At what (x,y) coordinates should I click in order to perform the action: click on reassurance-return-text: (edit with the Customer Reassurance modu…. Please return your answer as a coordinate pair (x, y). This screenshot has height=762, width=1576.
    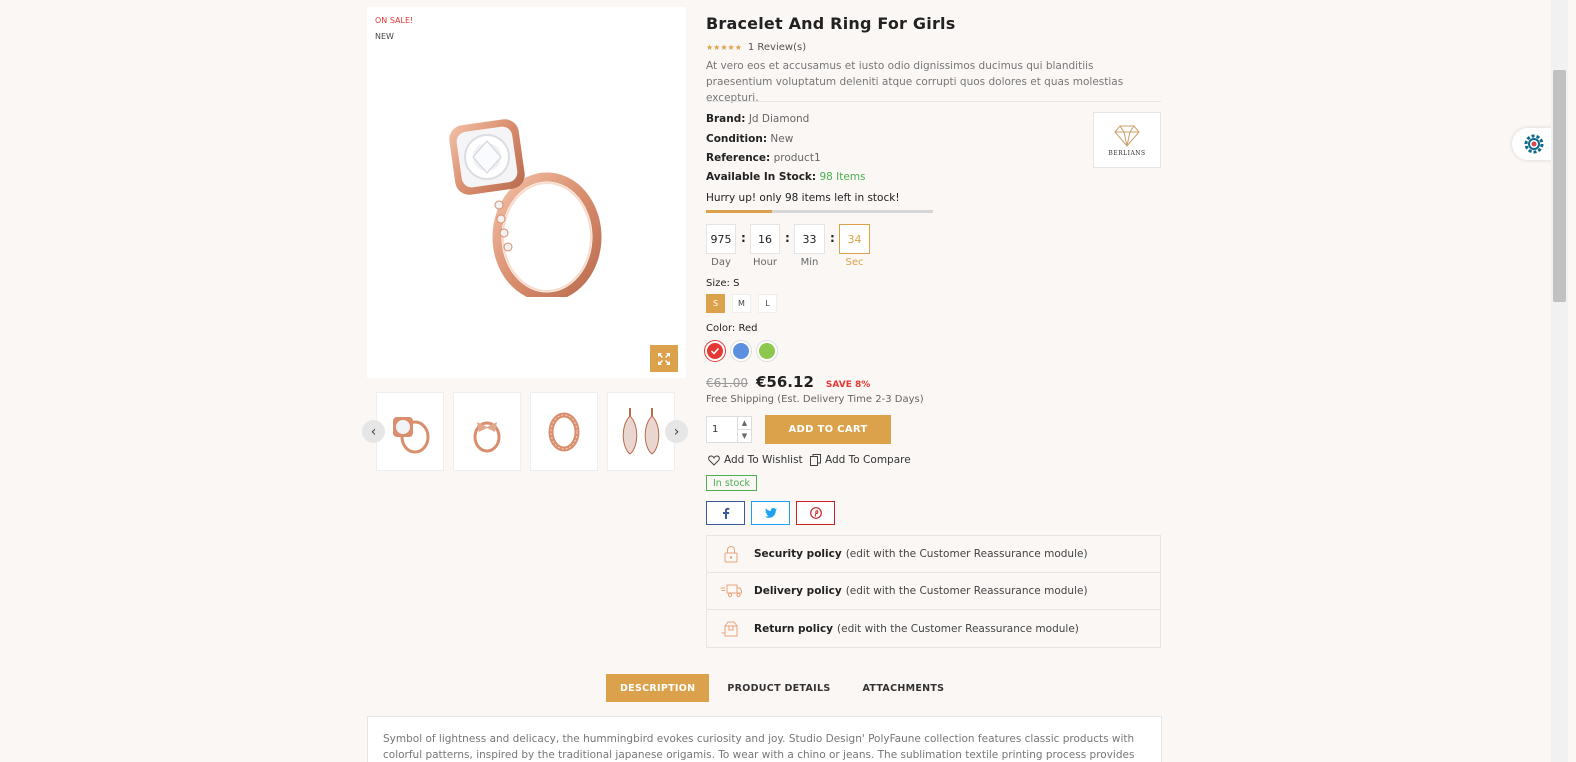
    Looking at the image, I should click on (958, 628).